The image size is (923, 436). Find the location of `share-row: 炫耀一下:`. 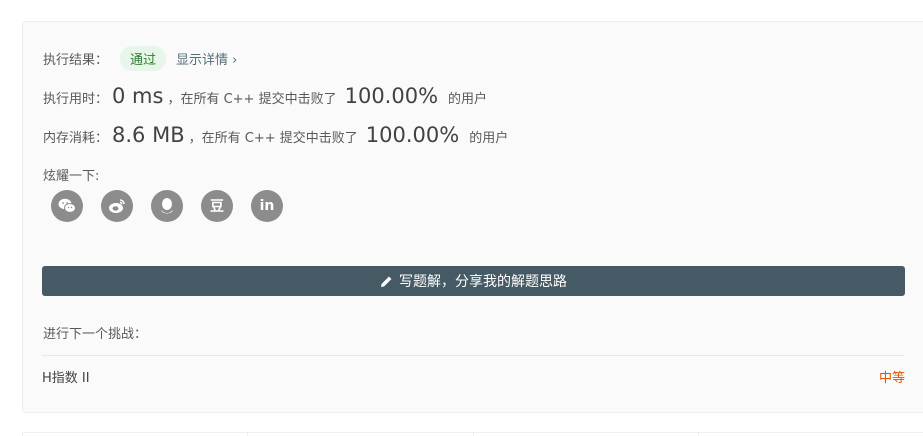

share-row: 炫耀一下: is located at coordinates (71, 174).